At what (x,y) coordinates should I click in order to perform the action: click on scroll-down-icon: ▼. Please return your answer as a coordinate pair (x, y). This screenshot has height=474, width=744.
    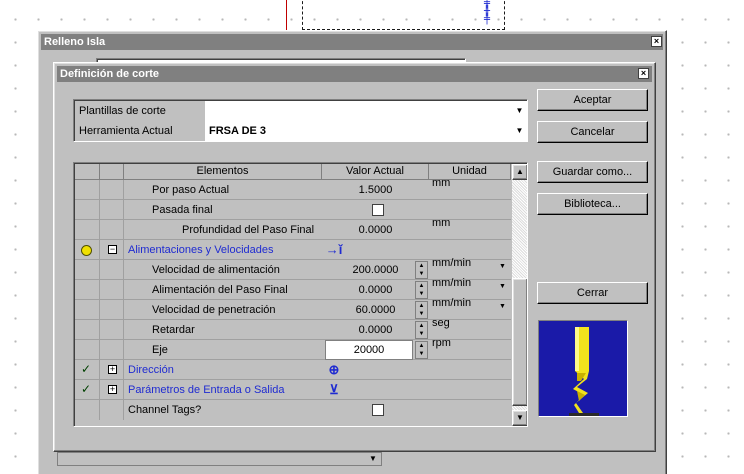
    Looking at the image, I should click on (519, 418).